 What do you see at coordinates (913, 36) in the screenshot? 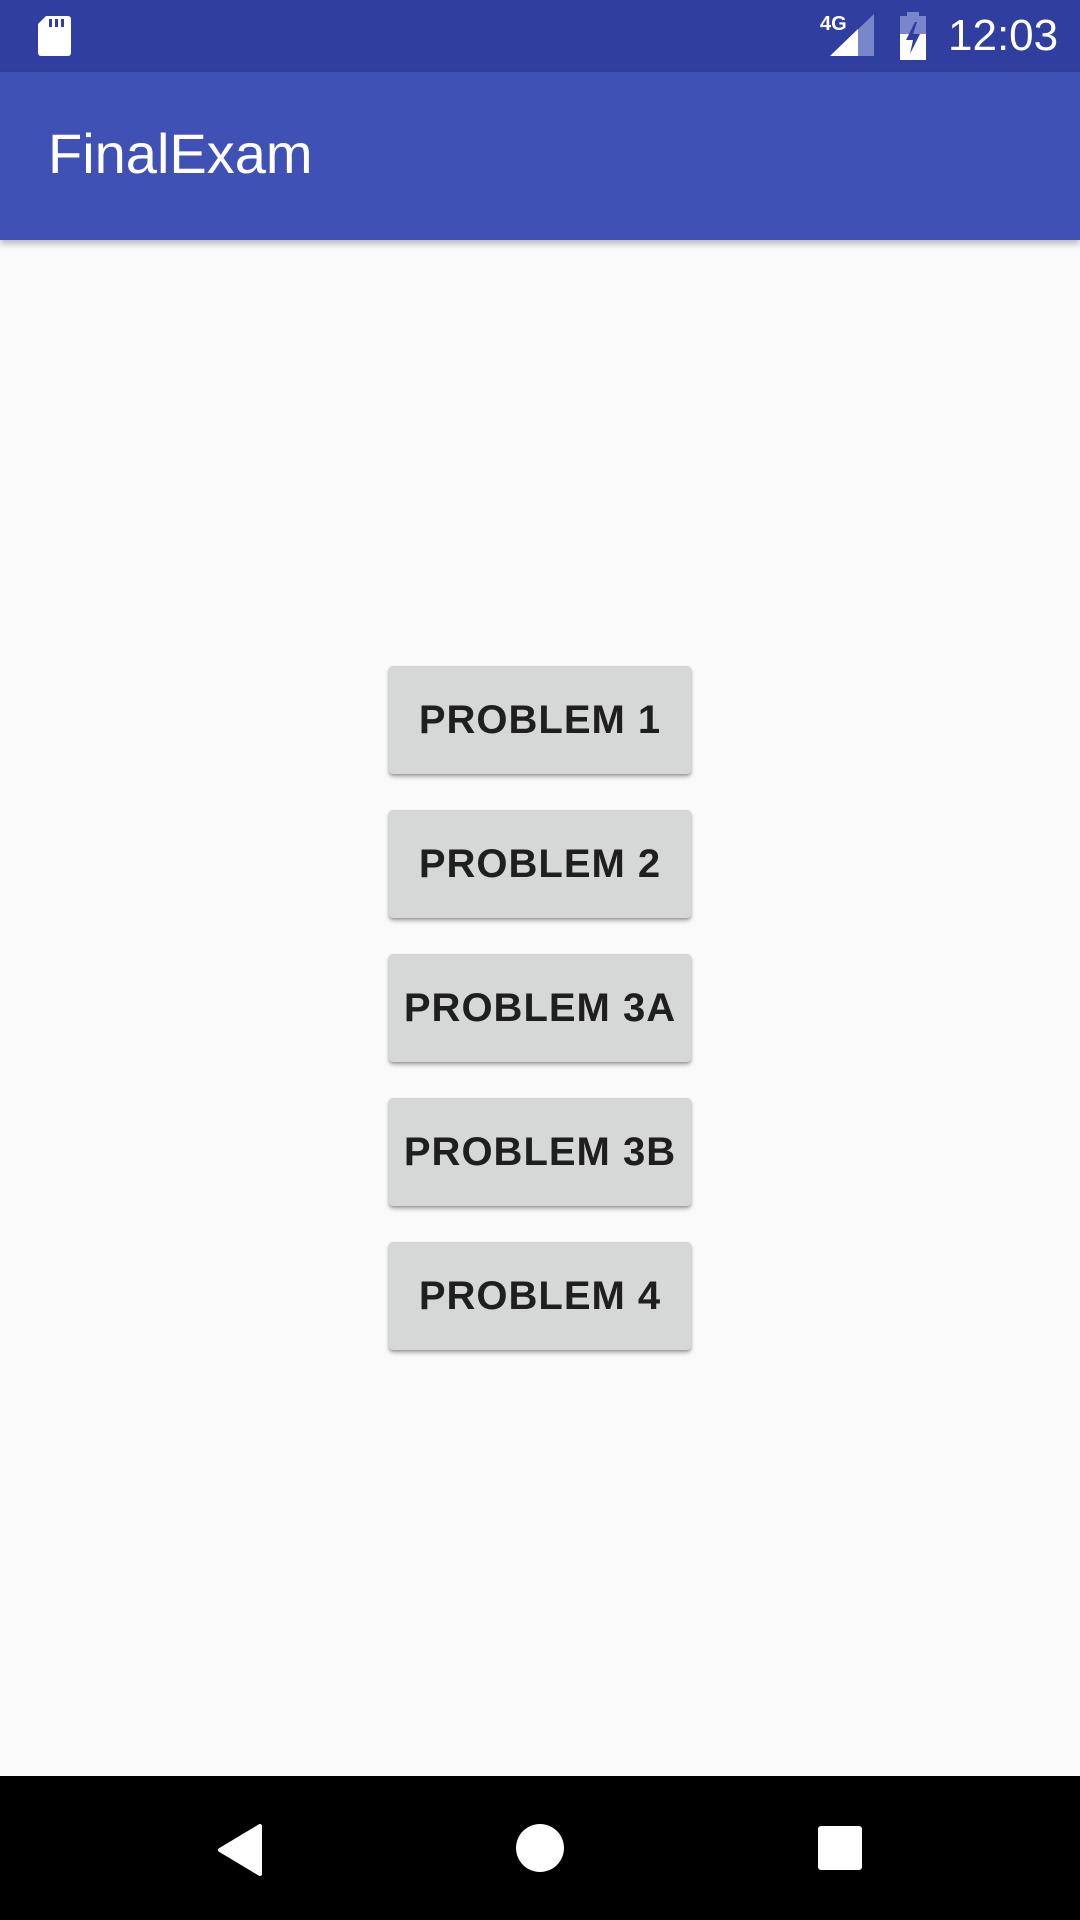
I see `battery-charging-icon` at bounding box center [913, 36].